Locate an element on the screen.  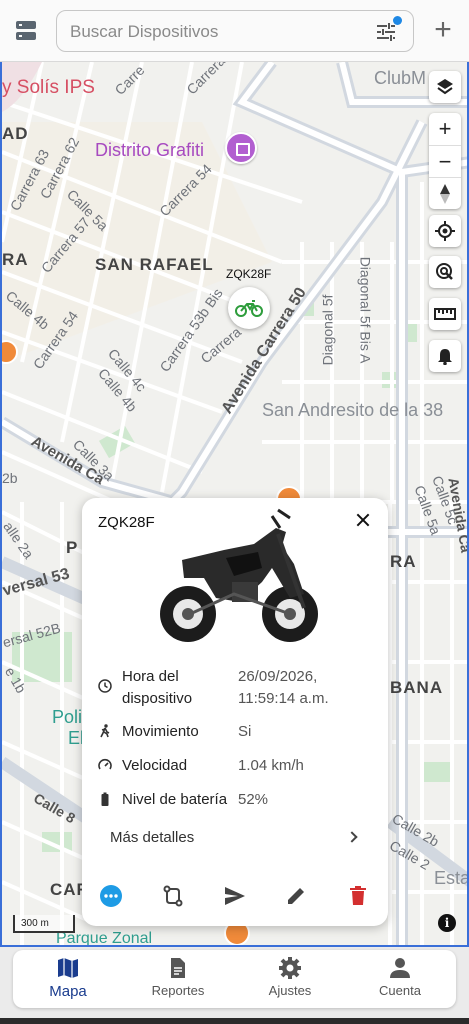
nav-label: Mapa is located at coordinates (68, 991).